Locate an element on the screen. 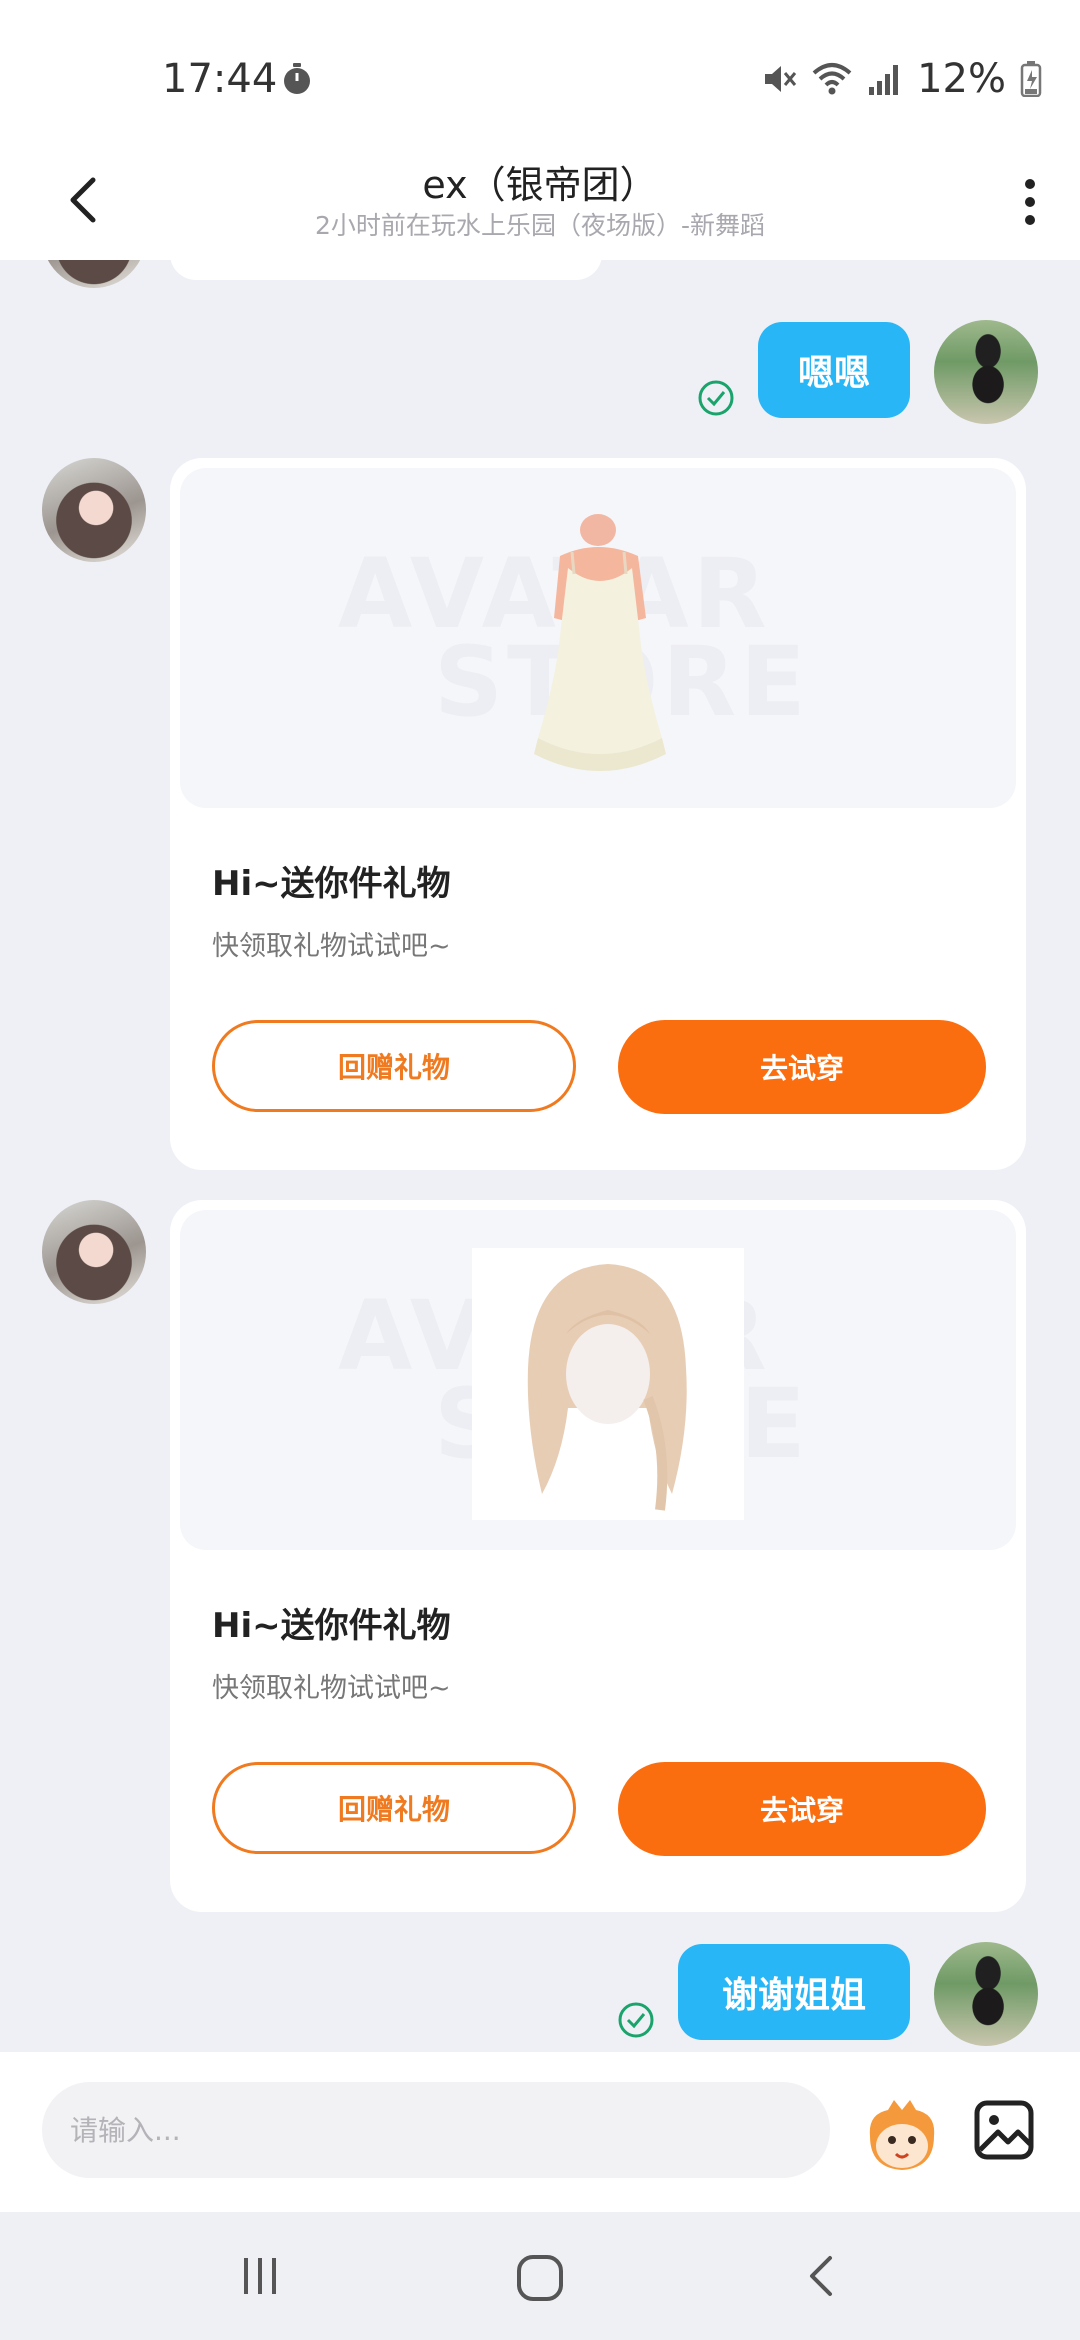  sent-message-bubble: 谢谢姐姐 is located at coordinates (794, 1992).